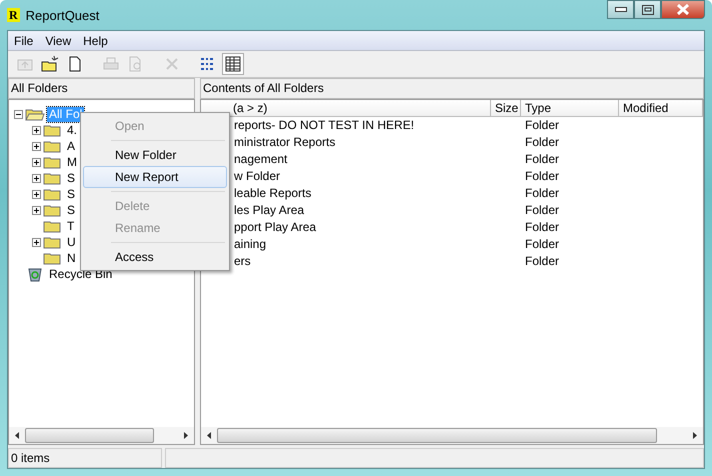 The height and width of the screenshot is (476, 712). I want to click on name-cell-text: nagement, so click(260, 159).